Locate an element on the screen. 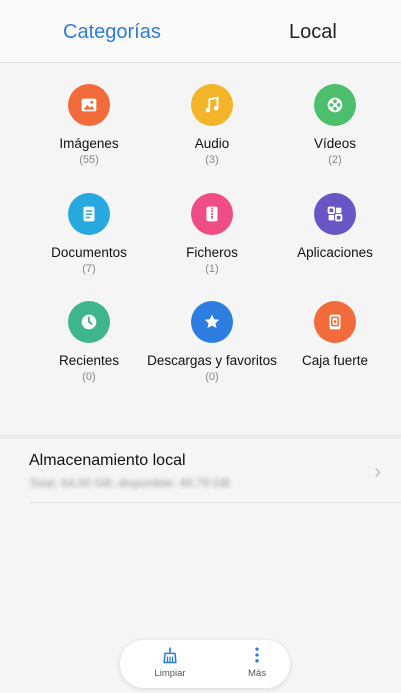 The height and width of the screenshot is (693, 401). clean-label: Limpiar is located at coordinates (170, 673).